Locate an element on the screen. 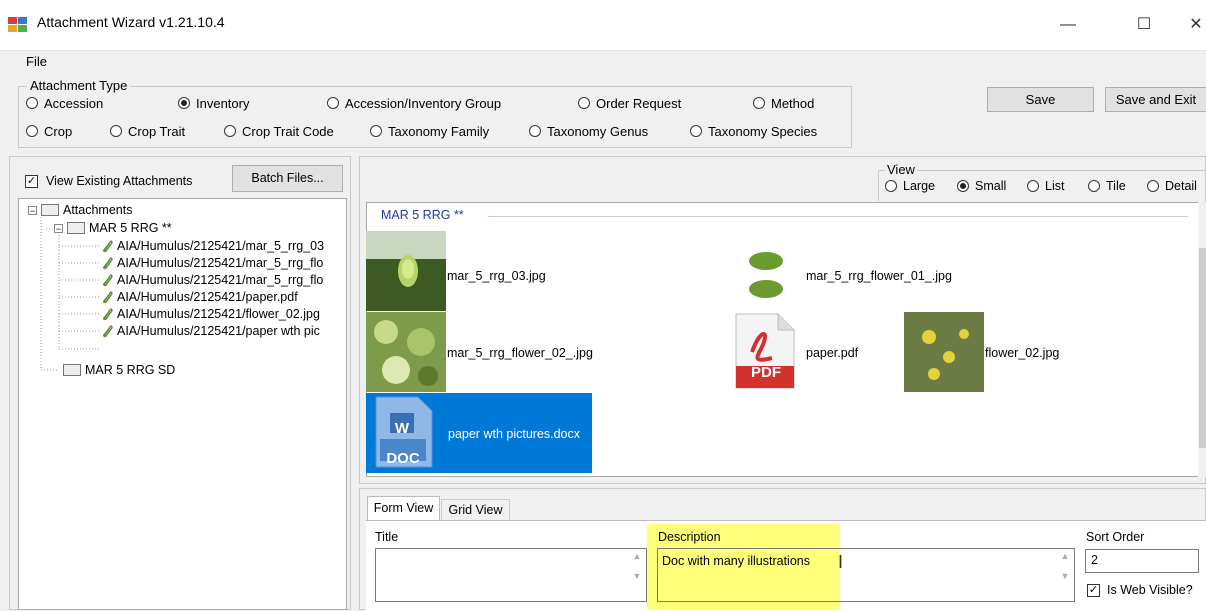 The width and height of the screenshot is (1206, 611). files-group-header: MAR 5 RRG ** is located at coordinates (422, 215).